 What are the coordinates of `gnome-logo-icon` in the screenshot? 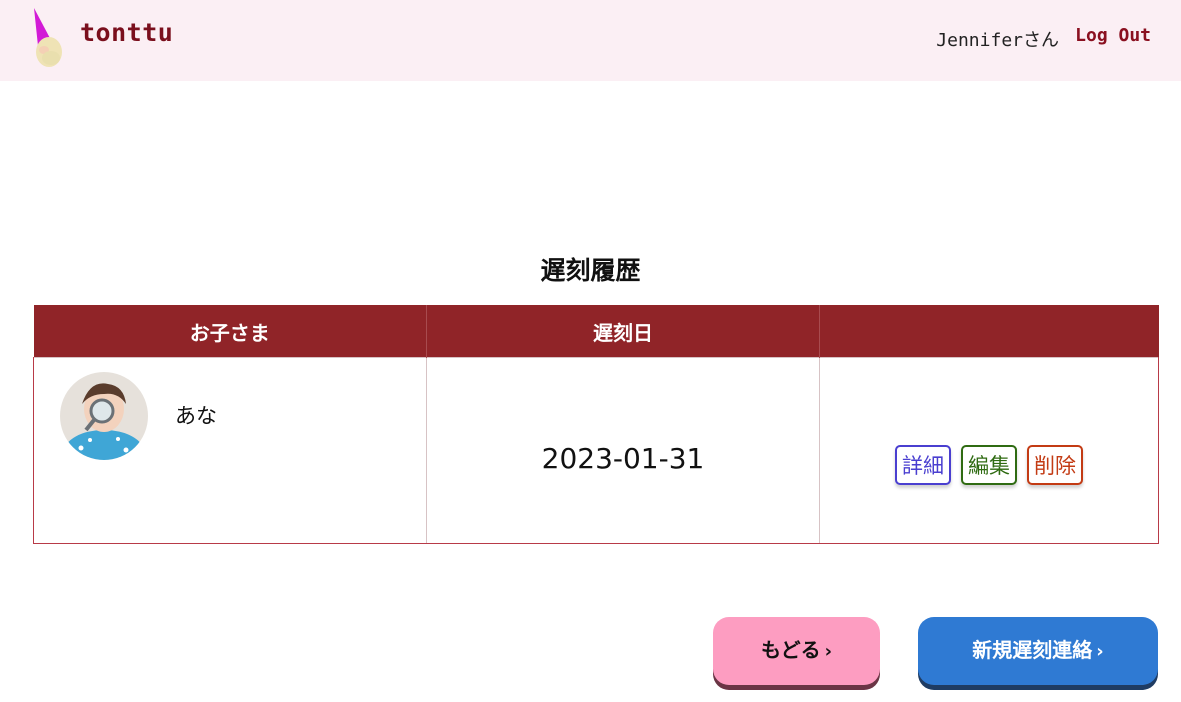 It's located at (50, 38).